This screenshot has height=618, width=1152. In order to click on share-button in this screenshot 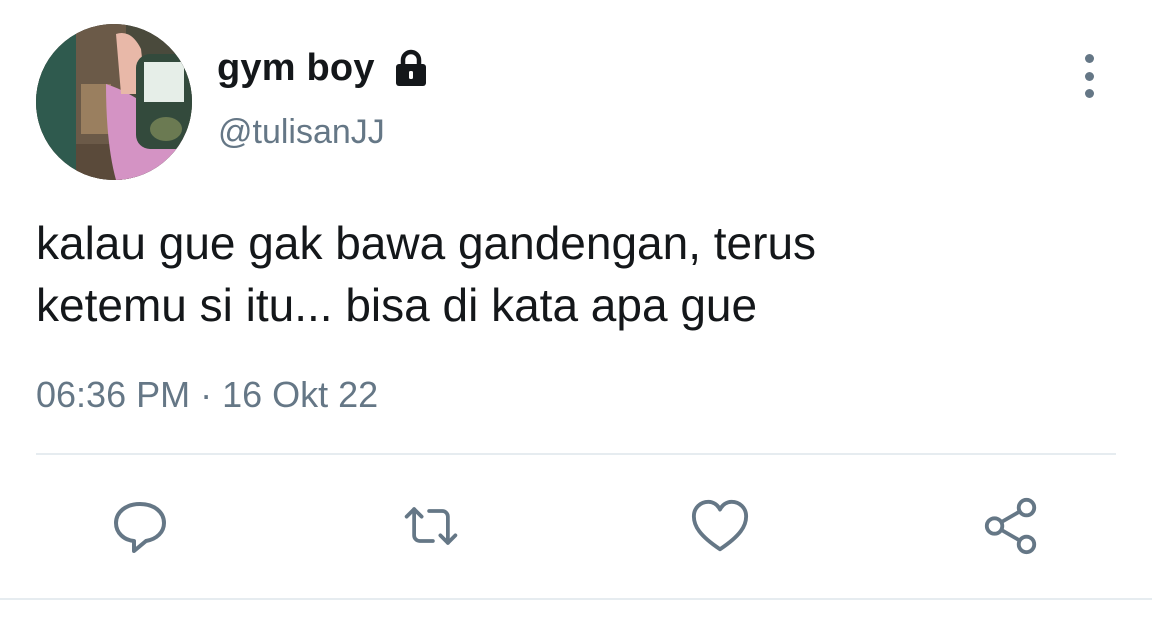, I will do `click(1011, 526)`.